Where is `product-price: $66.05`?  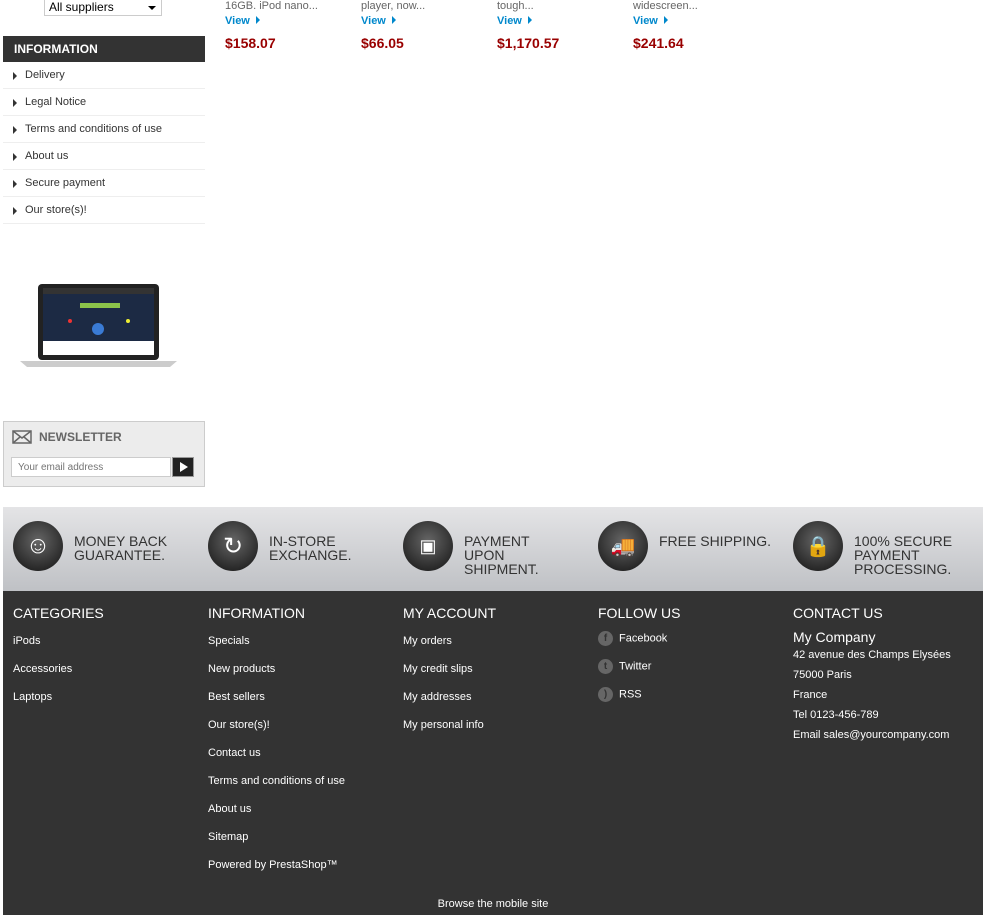
product-price: $66.05 is located at coordinates (382, 43).